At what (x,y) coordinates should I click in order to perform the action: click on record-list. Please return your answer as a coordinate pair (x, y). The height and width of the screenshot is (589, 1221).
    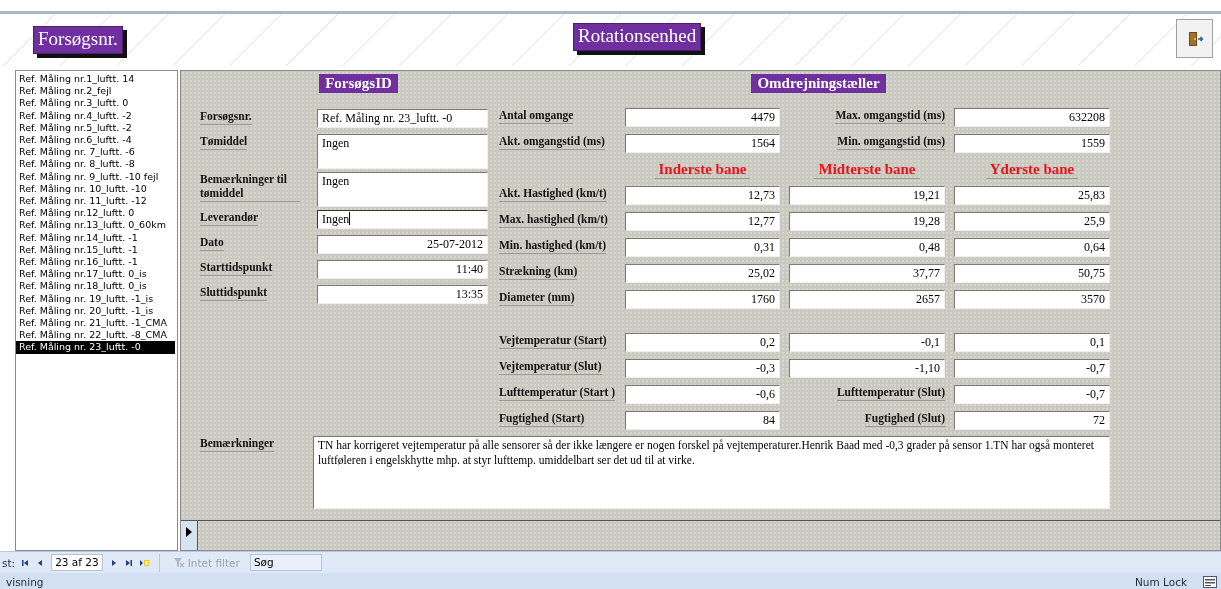
    Looking at the image, I should click on (96, 310).